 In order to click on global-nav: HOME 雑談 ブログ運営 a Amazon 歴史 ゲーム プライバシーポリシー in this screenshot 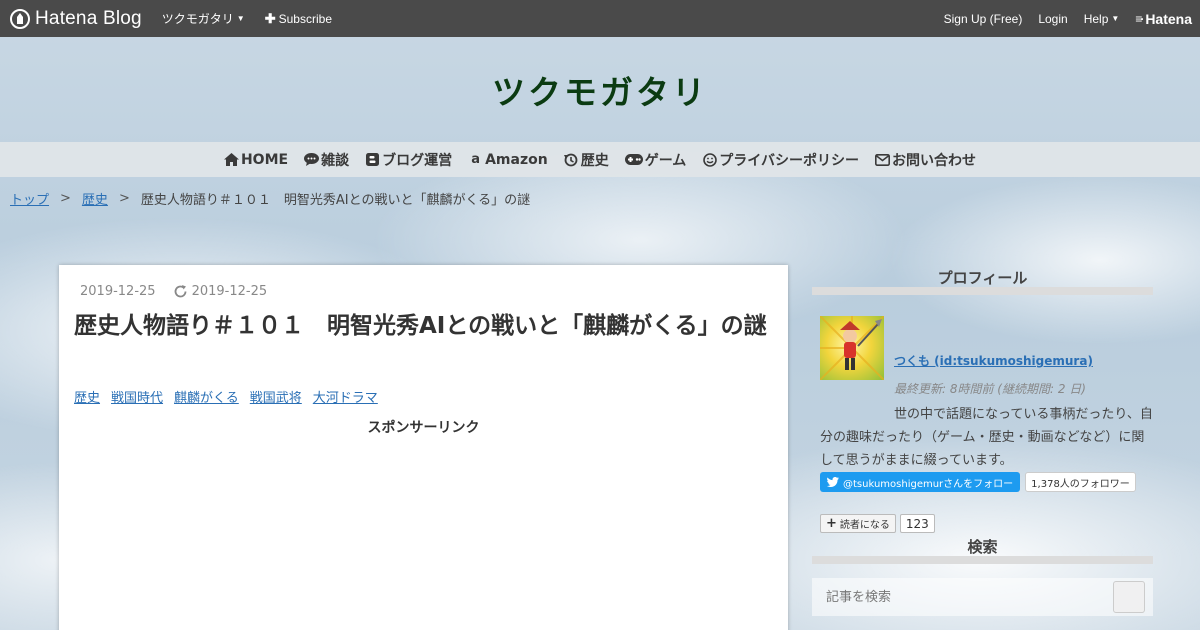, I will do `click(600, 159)`.